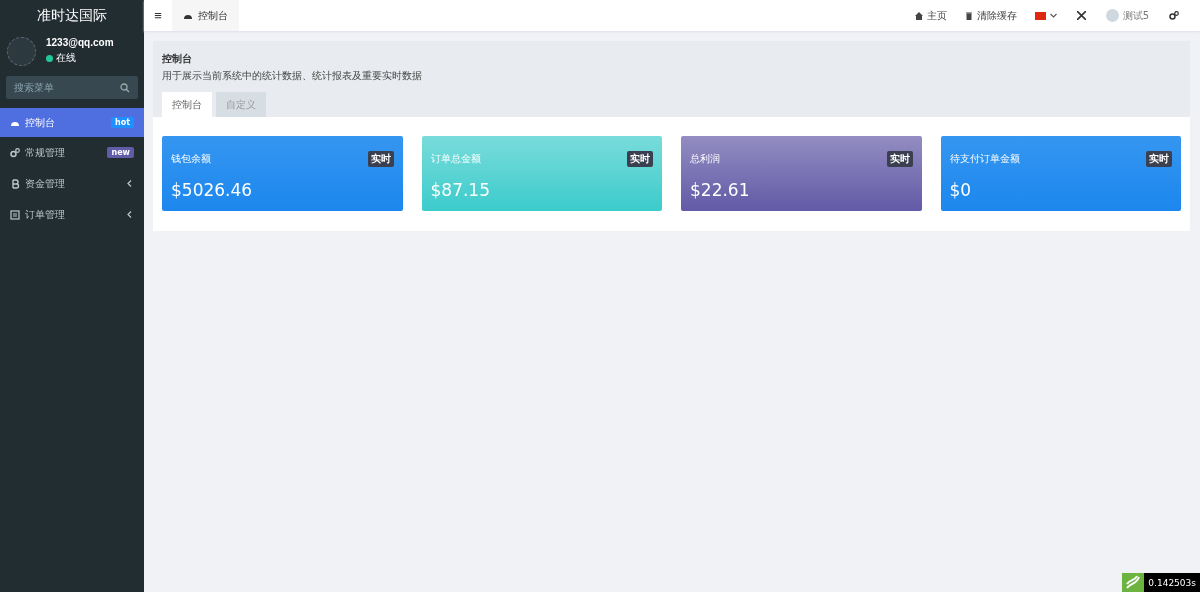 The width and height of the screenshot is (1200, 592). What do you see at coordinates (205, 15) in the screenshot?
I see `page-tab: 控制台` at bounding box center [205, 15].